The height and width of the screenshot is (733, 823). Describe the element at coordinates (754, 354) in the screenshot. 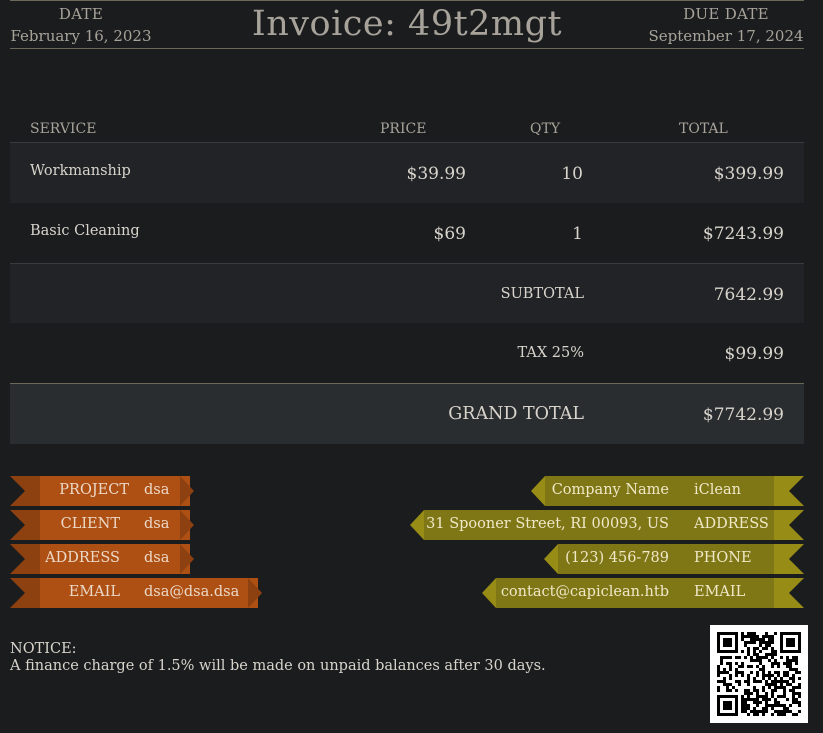

I see `tax-value: $99.99` at that location.